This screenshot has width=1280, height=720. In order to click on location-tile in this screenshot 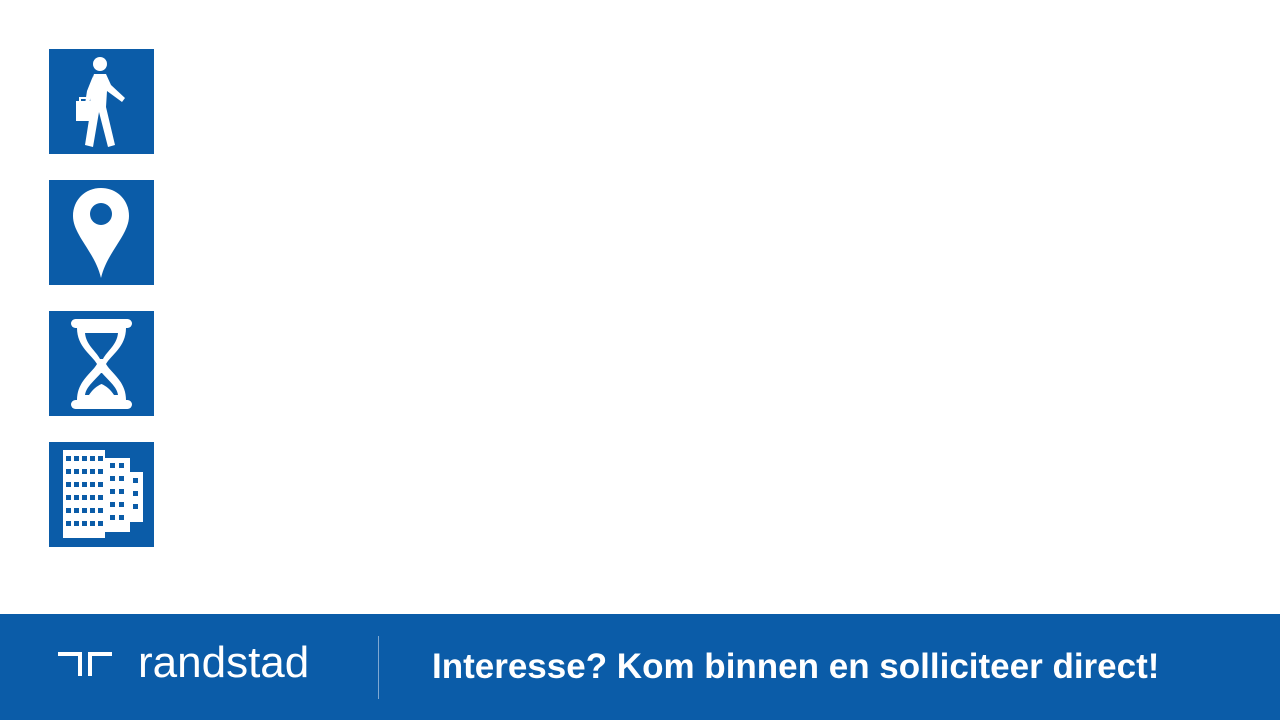, I will do `click(101, 232)`.